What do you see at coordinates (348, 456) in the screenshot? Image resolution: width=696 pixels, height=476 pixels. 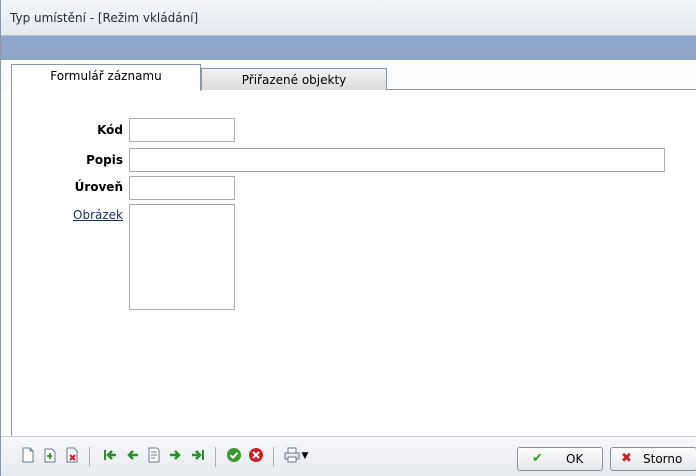 I see `bottom-toolbar: ▼ ✔ OK ✖ Storno` at bounding box center [348, 456].